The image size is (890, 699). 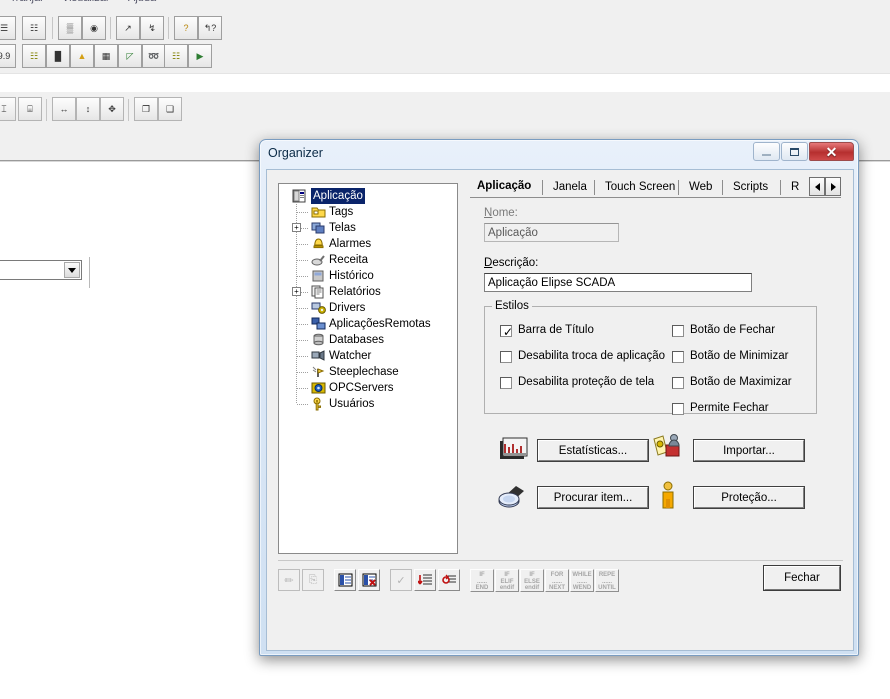 What do you see at coordinates (505, 213) in the screenshot?
I see `nome-label-text: ome:` at bounding box center [505, 213].